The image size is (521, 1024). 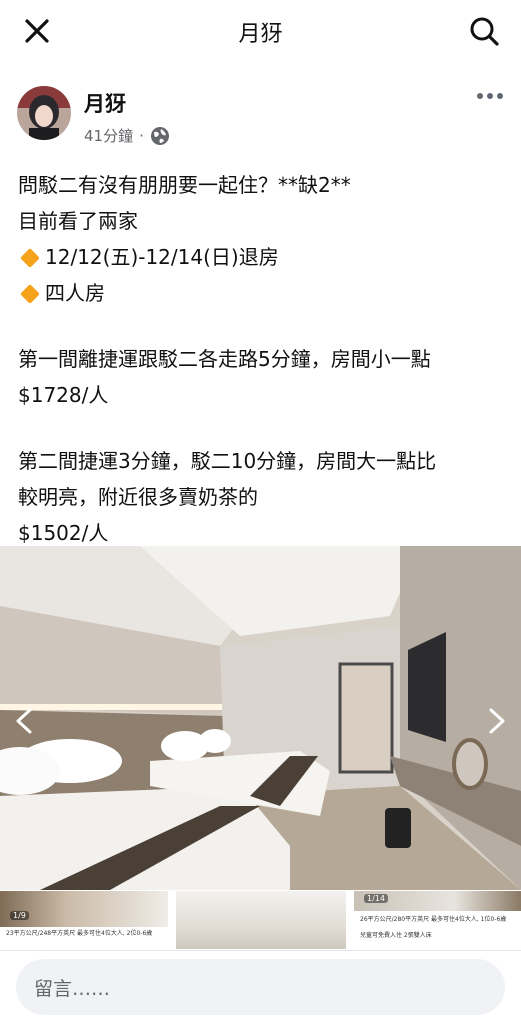 I want to click on avatar, so click(x=44, y=113).